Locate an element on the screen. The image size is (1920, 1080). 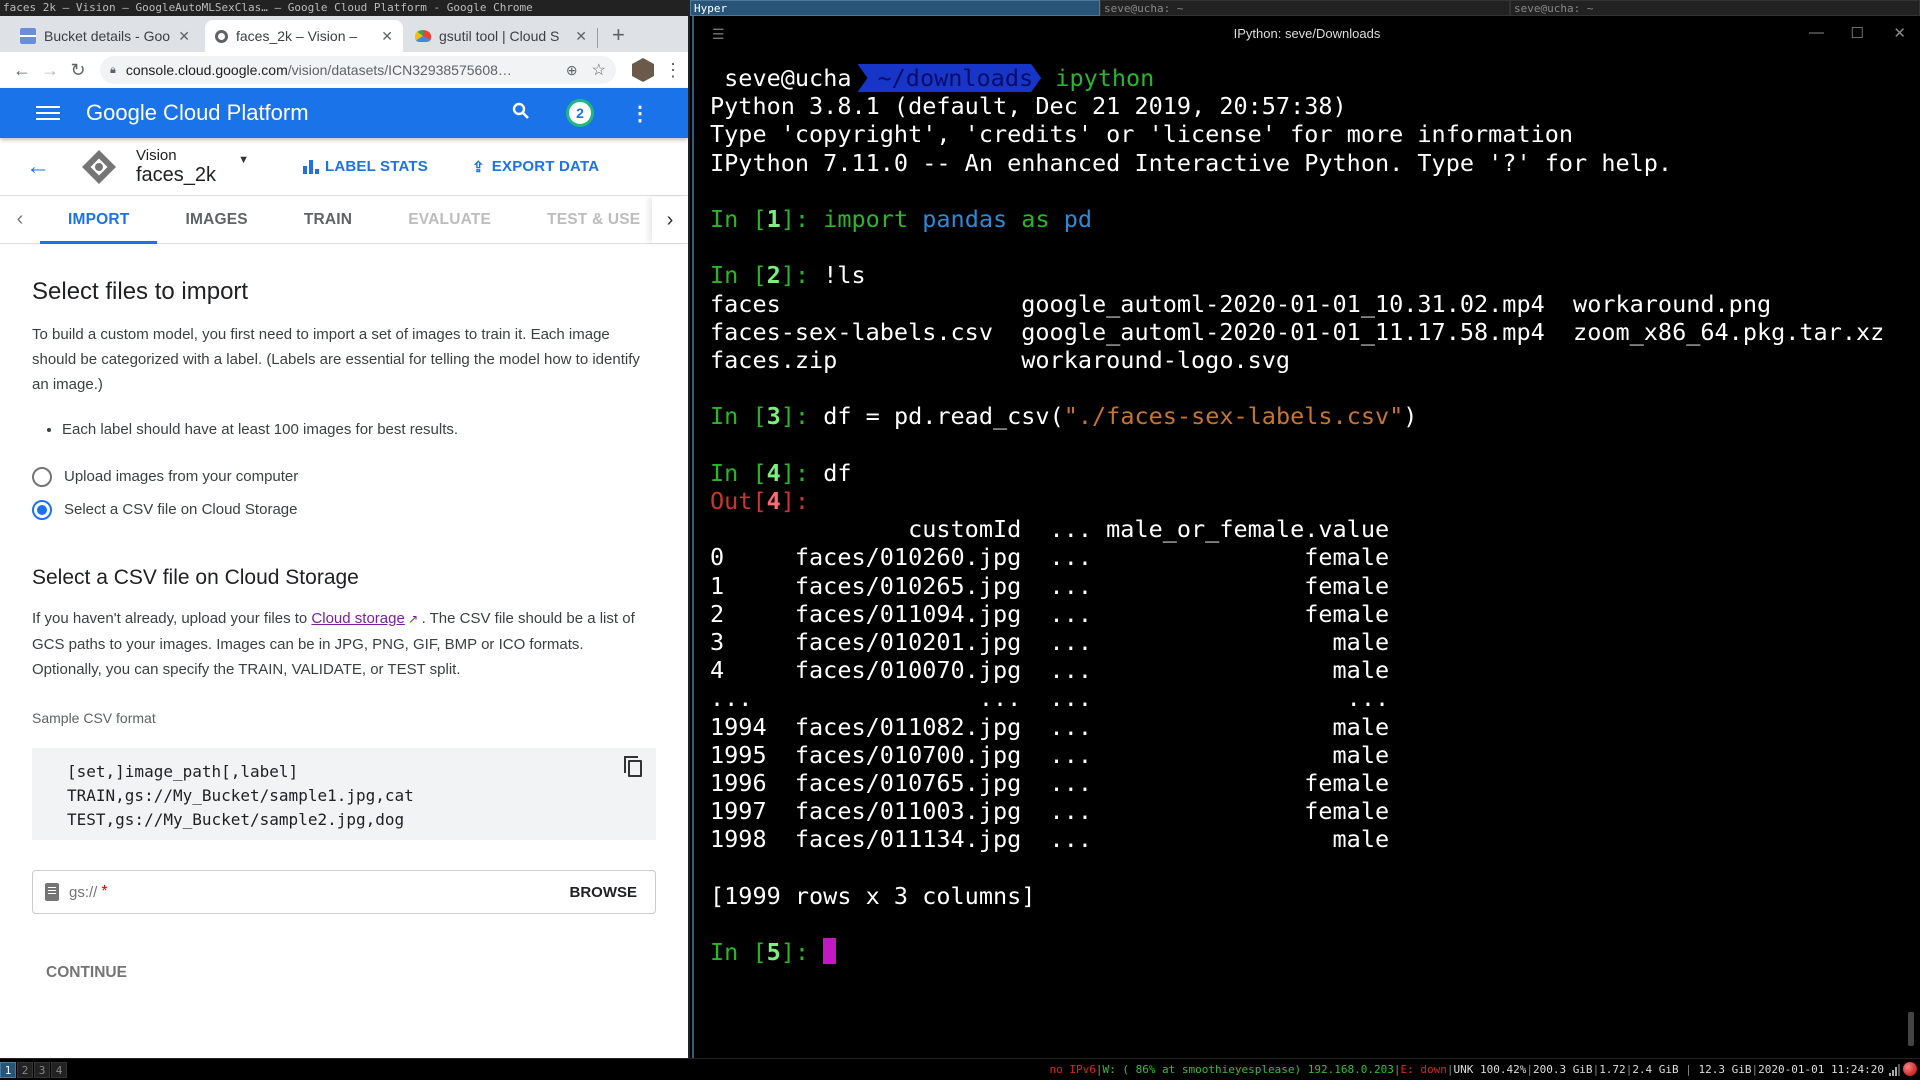
dataframe-row: 2 faces/011094.jpg ... female is located at coordinates (1050, 613).